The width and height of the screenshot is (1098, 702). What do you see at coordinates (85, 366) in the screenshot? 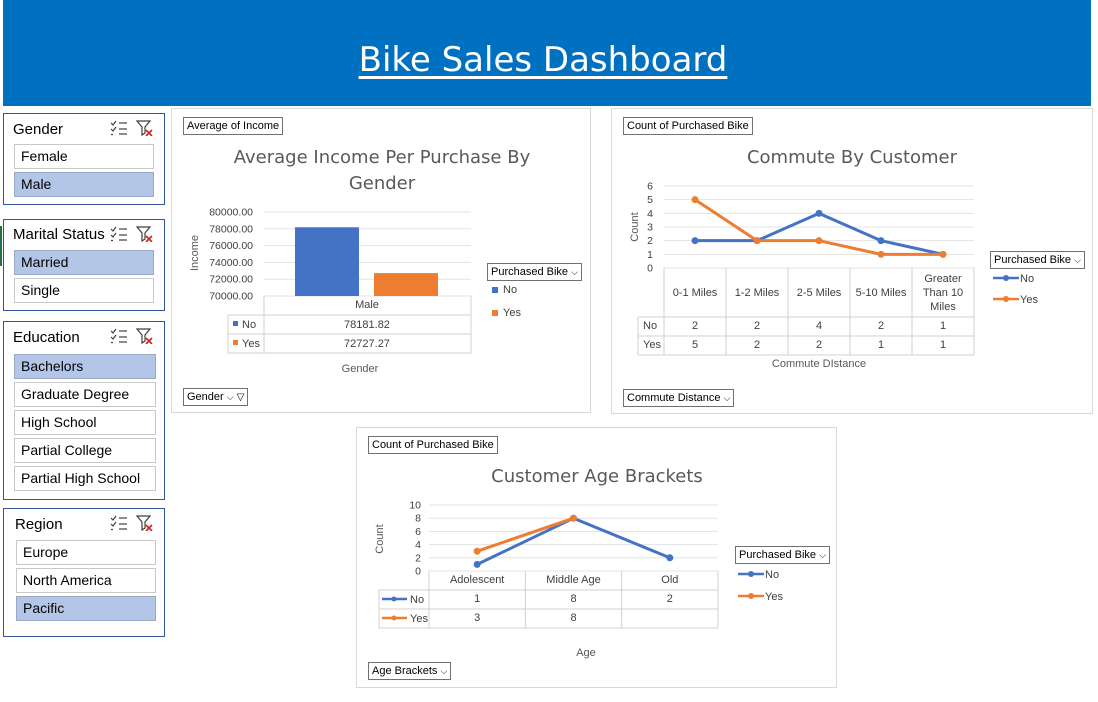
I see `slicer-item-bachelors: Bachelors` at bounding box center [85, 366].